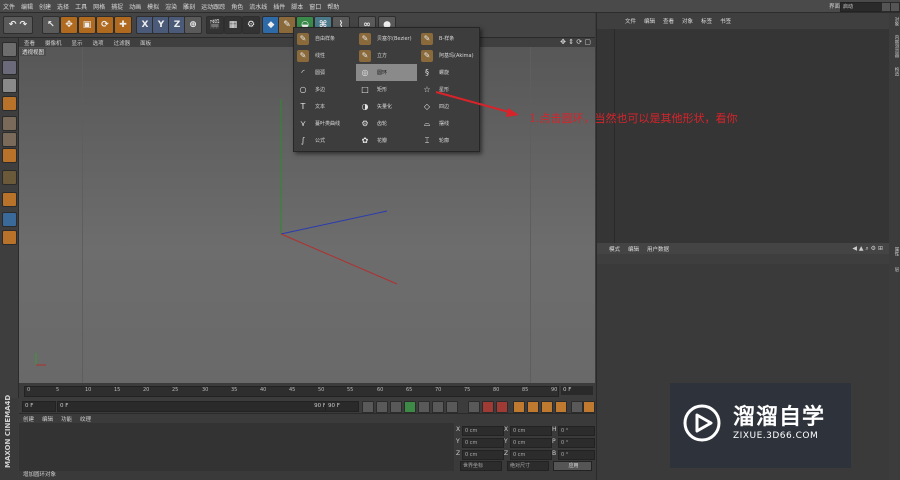 The width and height of the screenshot is (900, 480). I want to click on watermark-title: 溜溜自学, so click(779, 417).